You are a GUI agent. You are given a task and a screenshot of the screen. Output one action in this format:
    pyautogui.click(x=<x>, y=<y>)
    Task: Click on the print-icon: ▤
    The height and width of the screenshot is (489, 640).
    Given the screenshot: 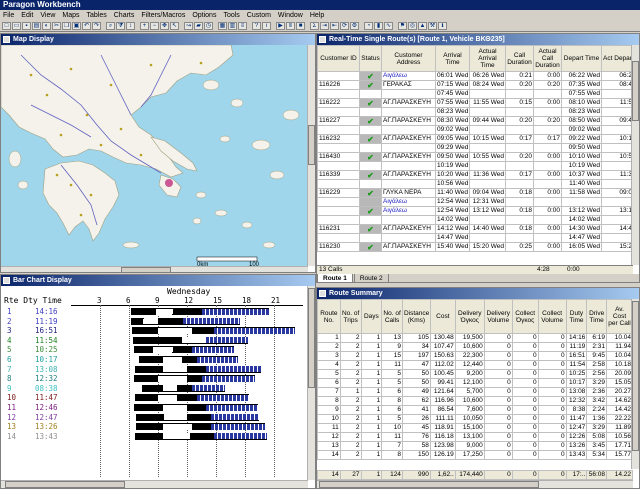 What is the action you would take?
    pyautogui.click(x=36, y=26)
    